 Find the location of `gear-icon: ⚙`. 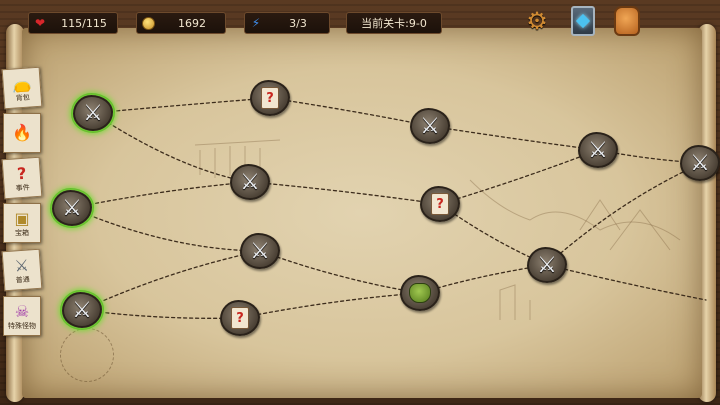

gear-icon: ⚙ is located at coordinates (537, 21).